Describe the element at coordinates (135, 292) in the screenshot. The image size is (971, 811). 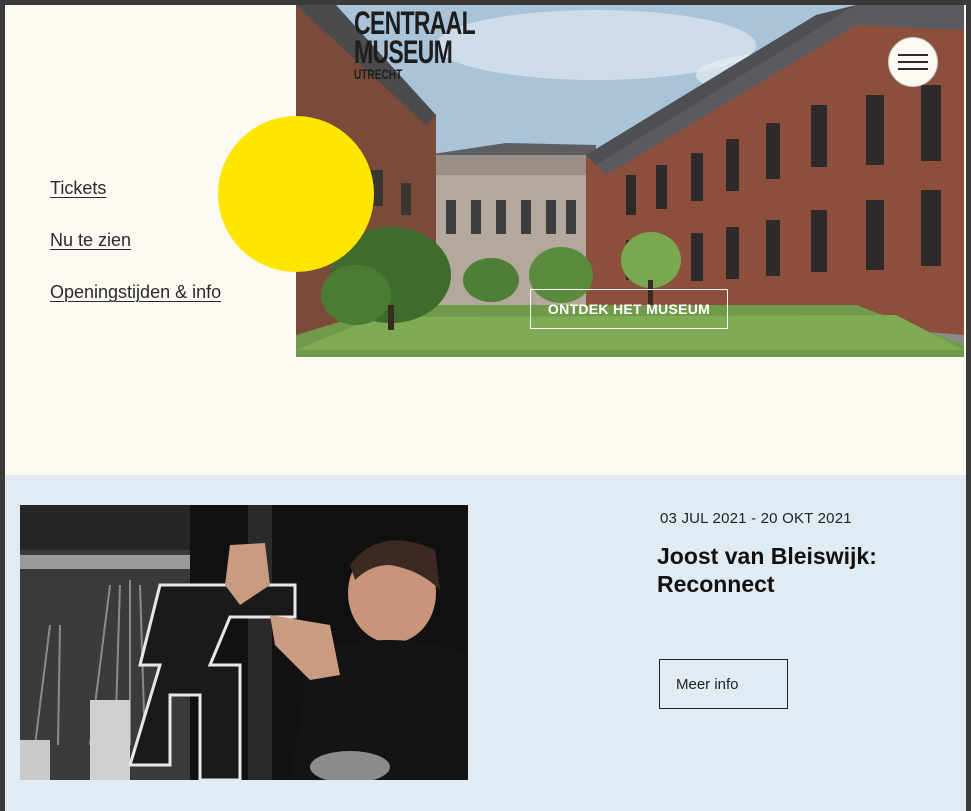
I see `nav-link-openingstijden: Openingstijden & info` at that location.